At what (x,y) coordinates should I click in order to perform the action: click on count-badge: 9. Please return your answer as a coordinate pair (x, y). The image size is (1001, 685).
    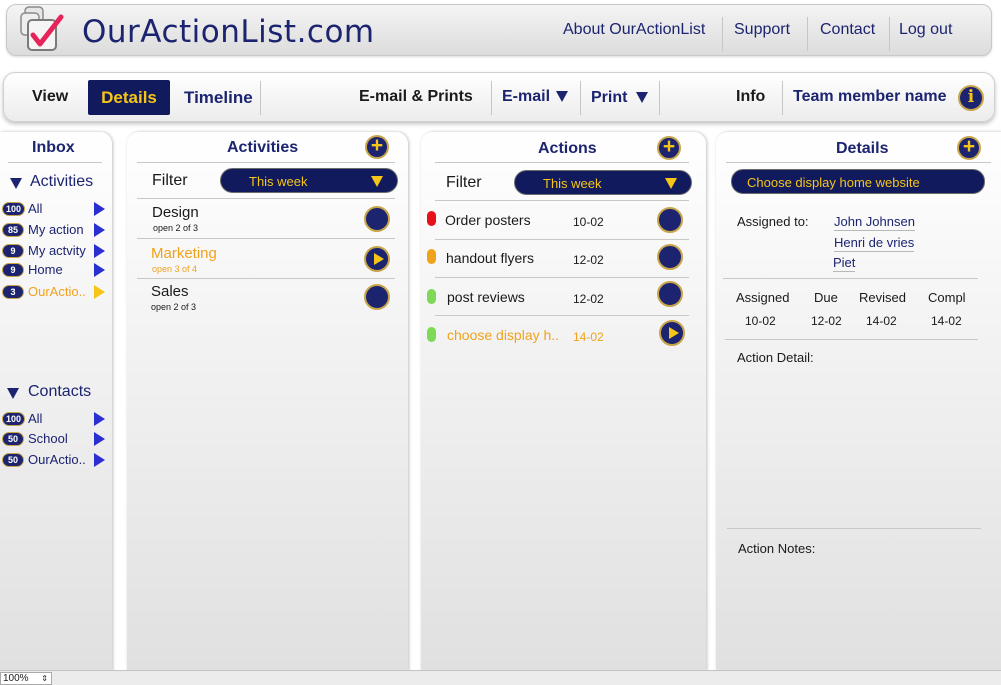
    Looking at the image, I should click on (13, 251).